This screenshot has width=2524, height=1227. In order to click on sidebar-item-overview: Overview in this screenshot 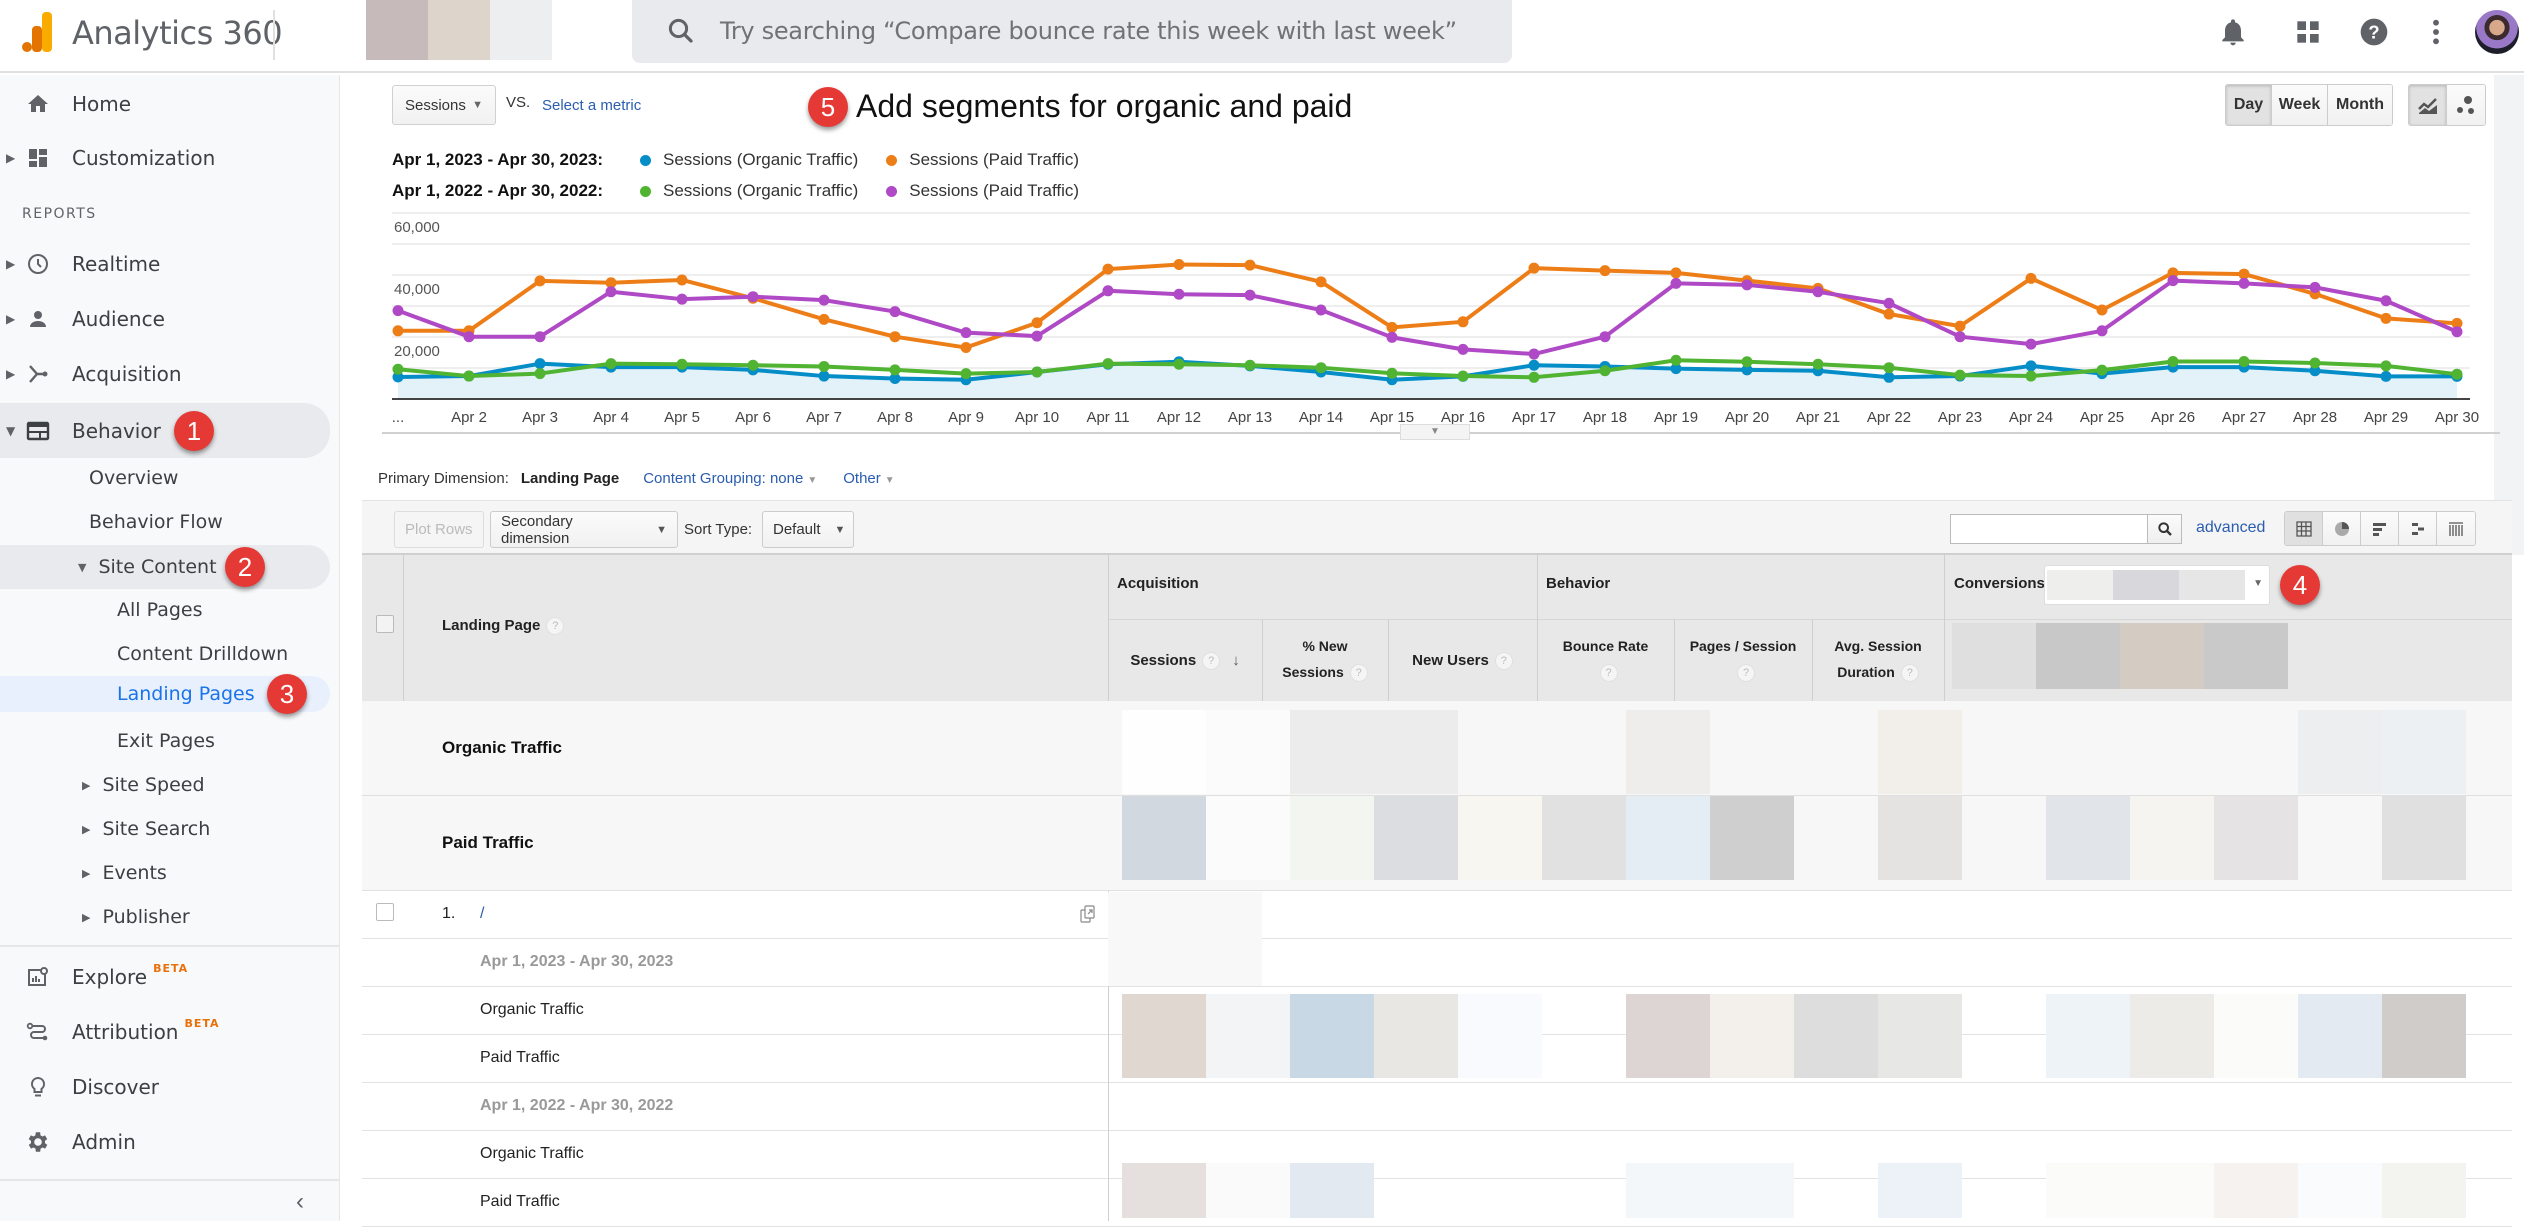, I will do `click(133, 478)`.